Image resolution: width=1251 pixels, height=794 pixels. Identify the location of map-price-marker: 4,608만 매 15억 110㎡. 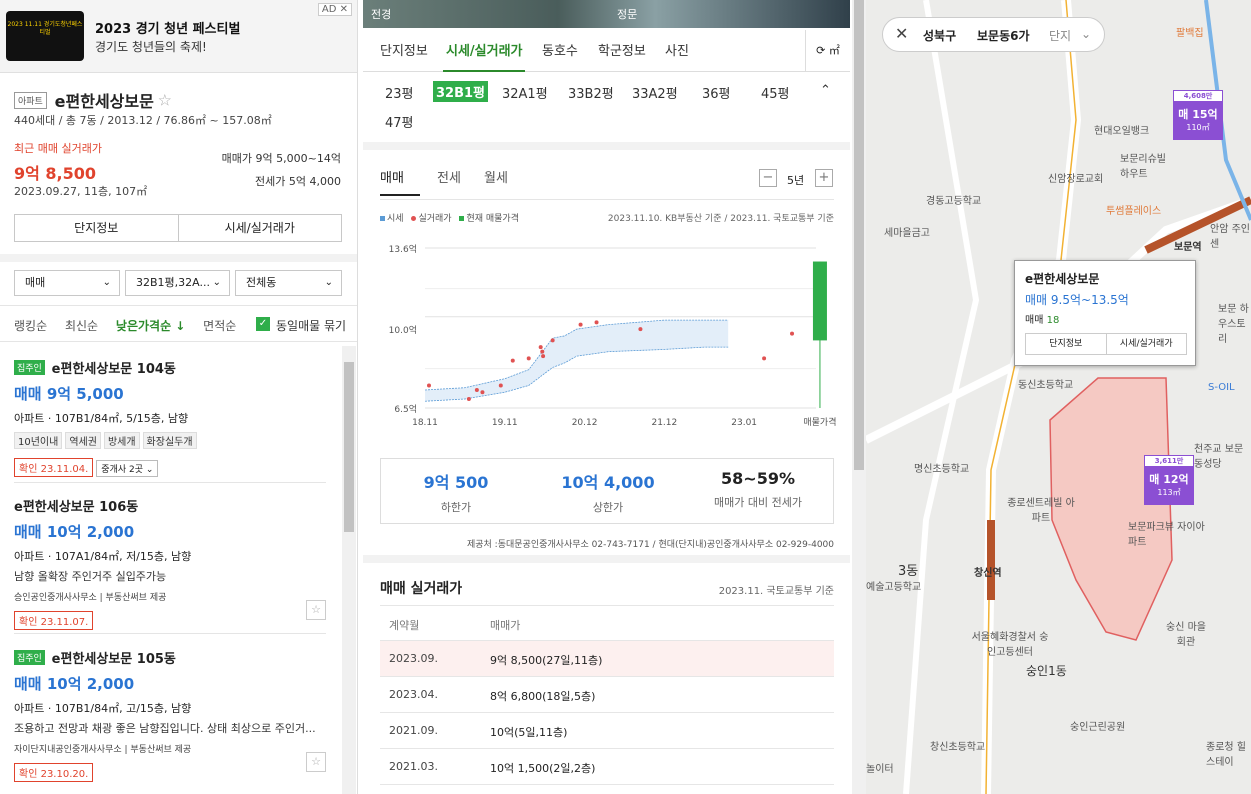
(1198, 115).